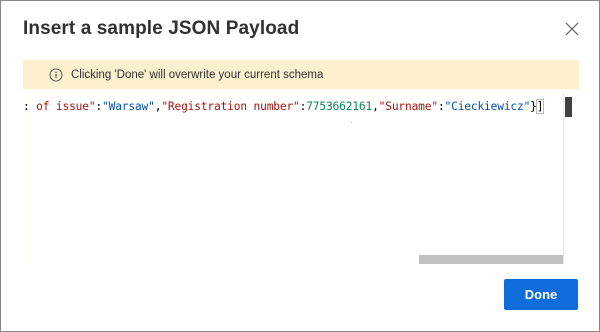  Describe the element at coordinates (568, 107) in the screenshot. I see `vertical-scrollbar-thumb` at that location.